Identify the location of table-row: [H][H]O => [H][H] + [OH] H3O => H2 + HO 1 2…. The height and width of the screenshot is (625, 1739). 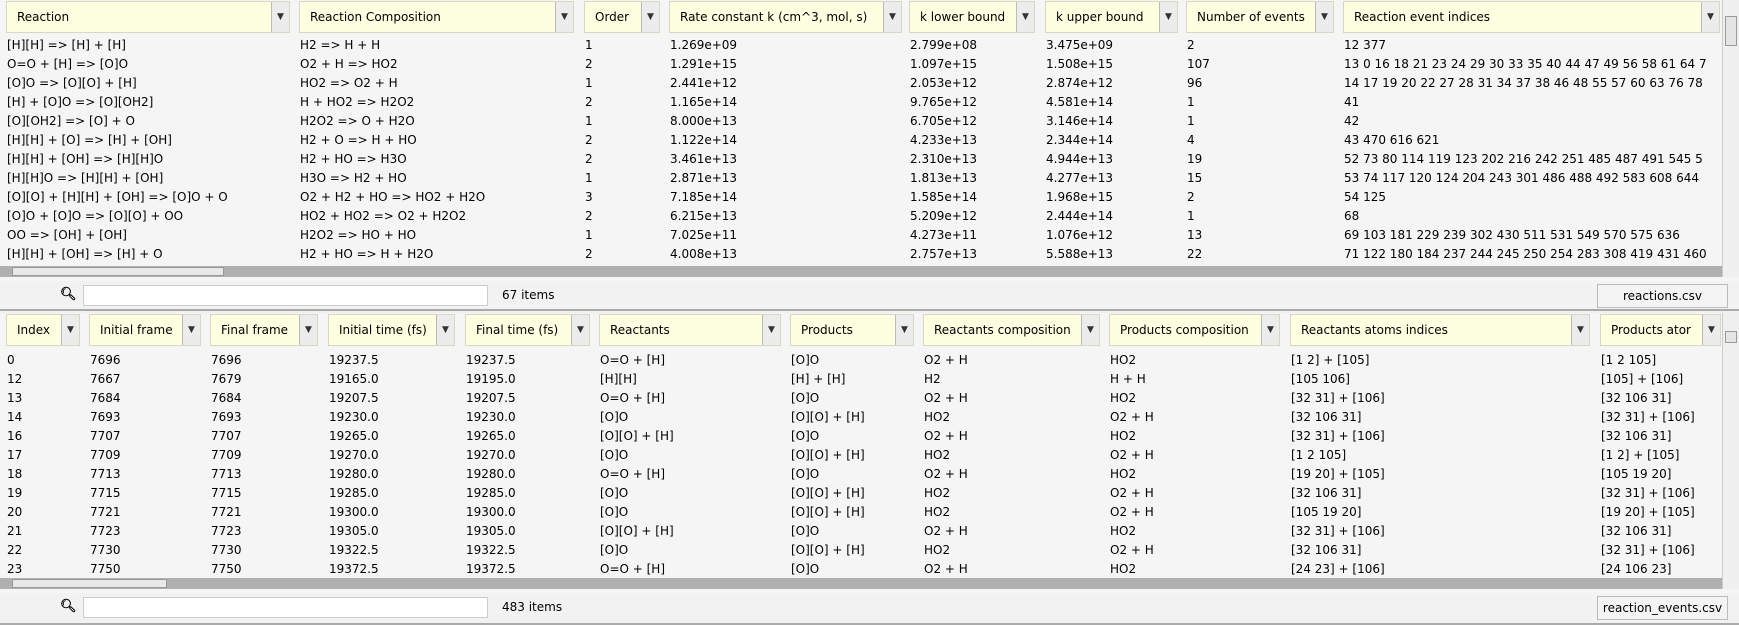
(861, 178).